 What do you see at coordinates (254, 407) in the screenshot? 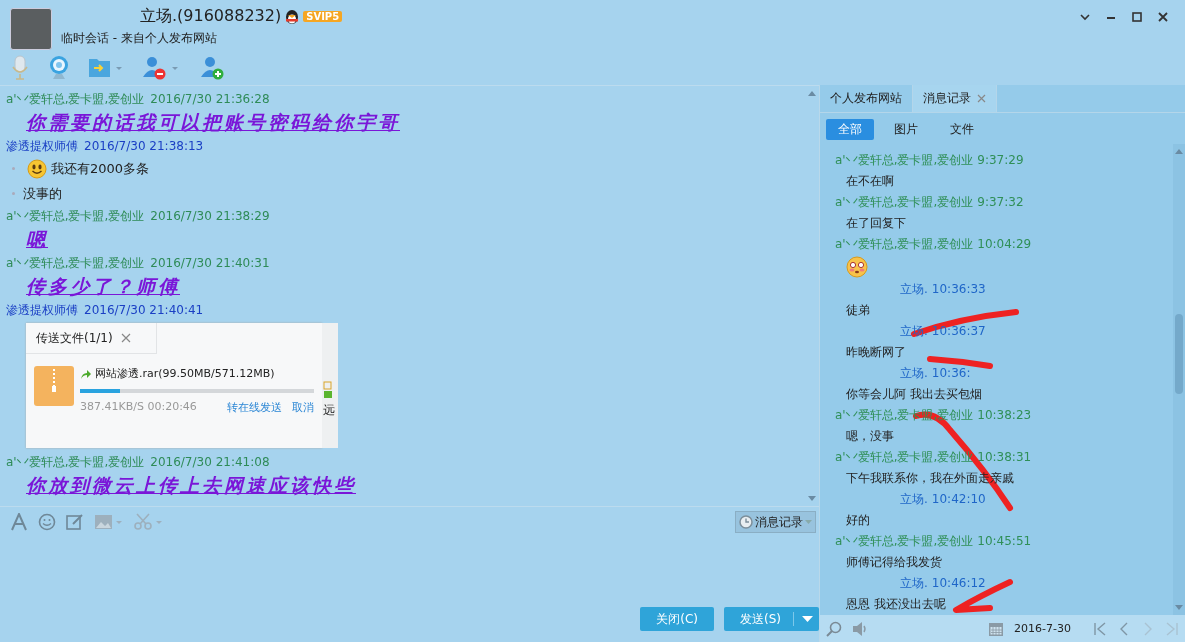
I see `transfer-link: 转在线发送` at bounding box center [254, 407].